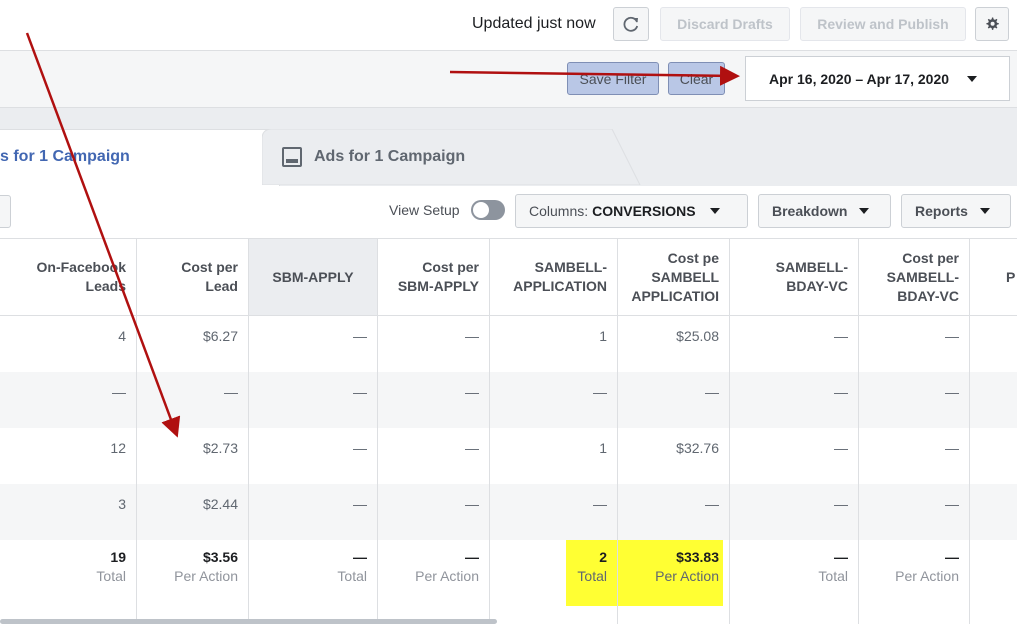 This screenshot has height=624, width=1017. I want to click on tab-ad-sets-label: s for 1 Campaign, so click(65, 156).